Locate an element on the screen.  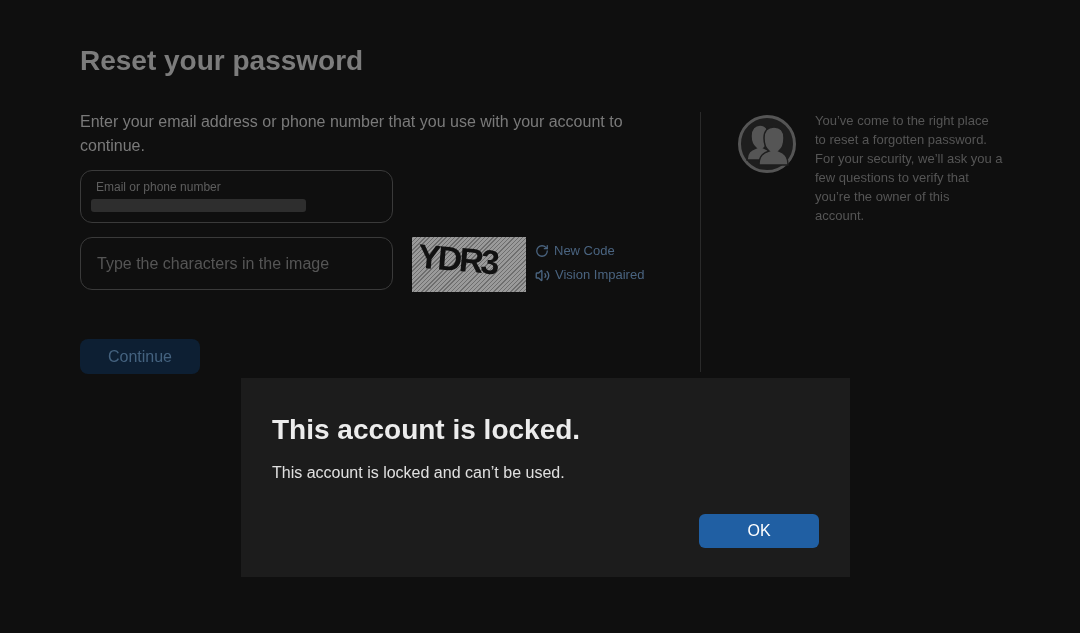
email-field: Email or phone number is located at coordinates (236, 196).